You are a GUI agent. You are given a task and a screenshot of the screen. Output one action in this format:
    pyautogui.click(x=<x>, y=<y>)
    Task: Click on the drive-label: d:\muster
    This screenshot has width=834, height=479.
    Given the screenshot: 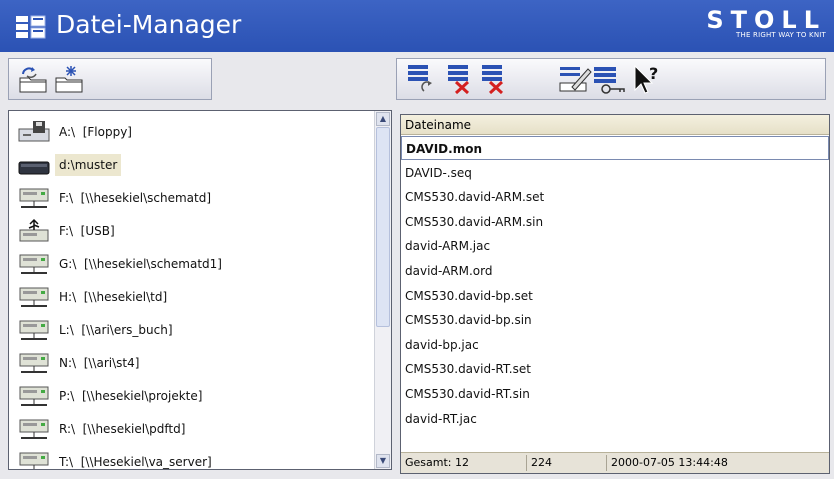 What is the action you would take?
    pyautogui.click(x=88, y=165)
    